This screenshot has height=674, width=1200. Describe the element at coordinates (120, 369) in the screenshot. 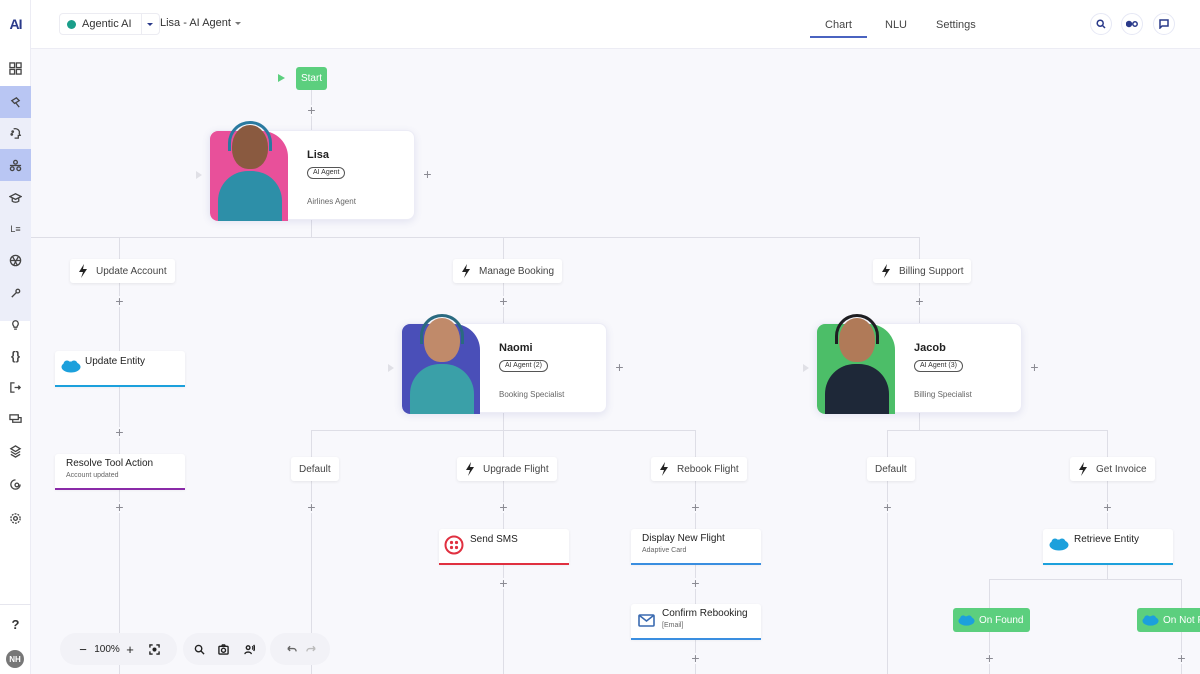

I see `action-update-entity: Update Entity` at that location.